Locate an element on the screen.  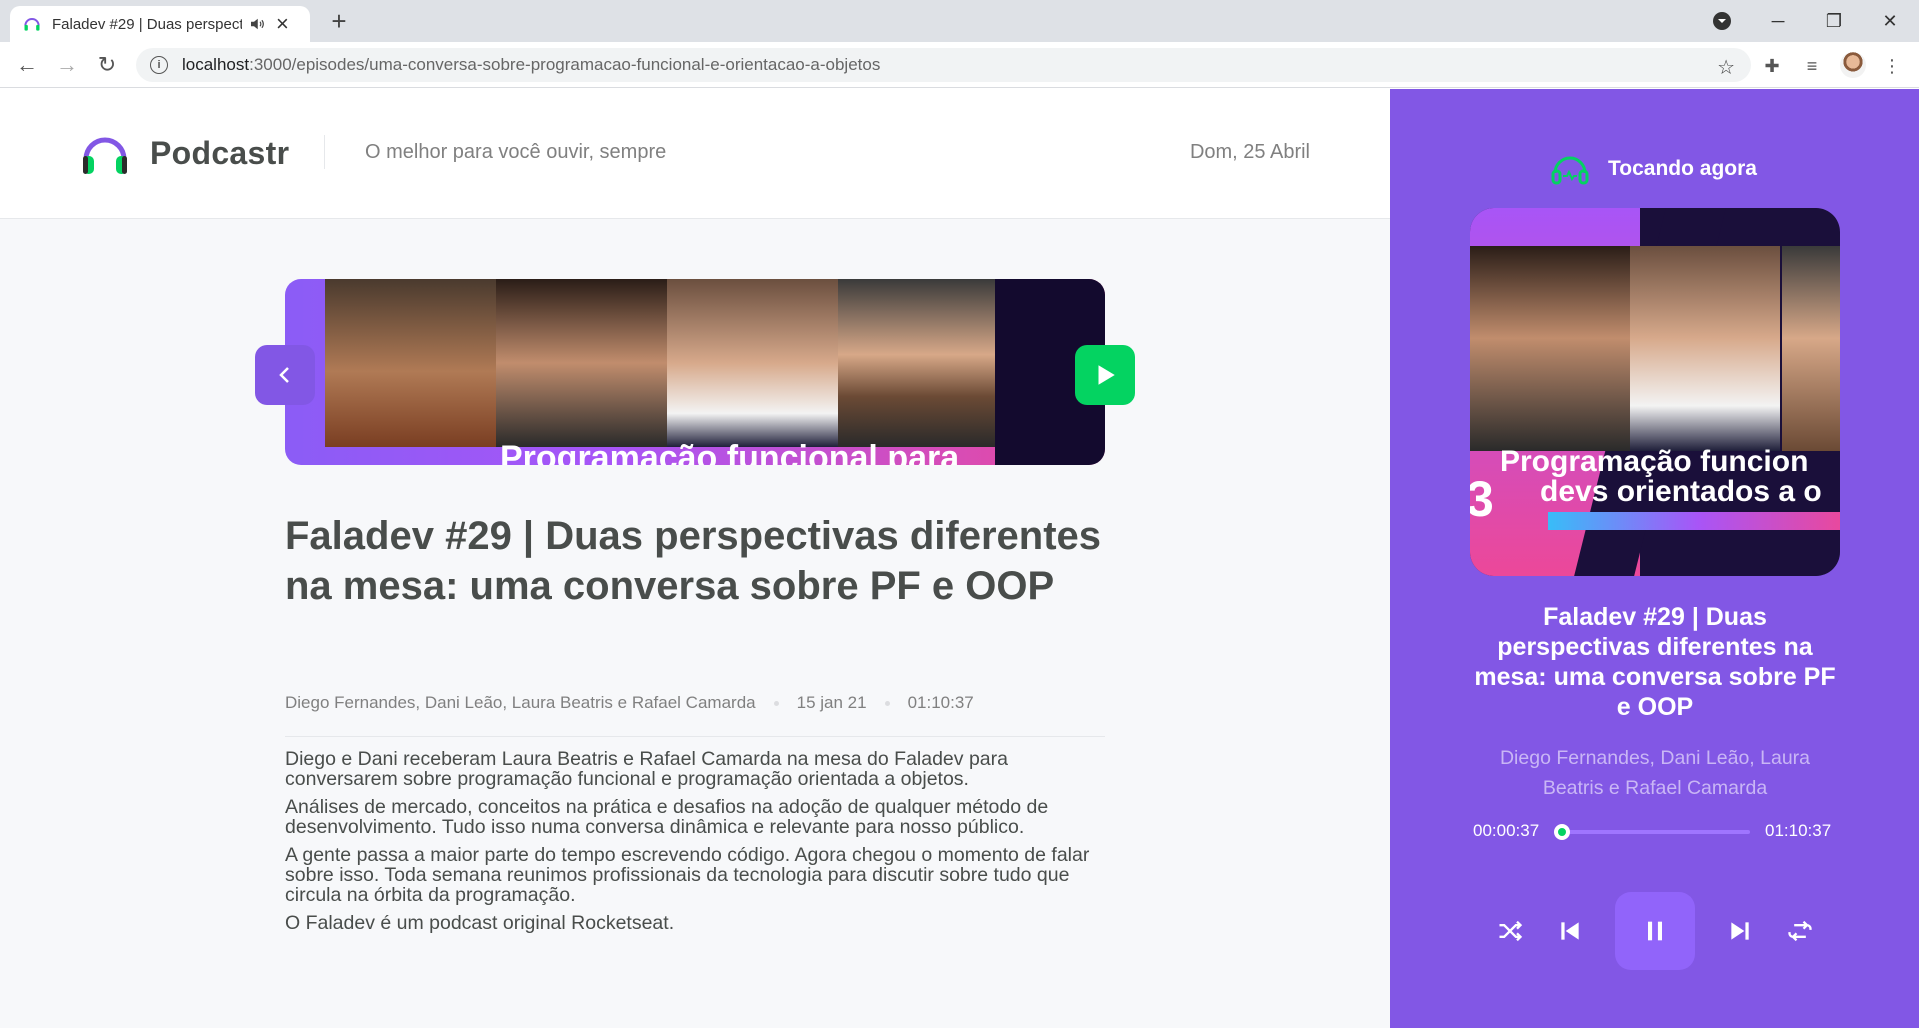
pause-icon is located at coordinates (1655, 931).